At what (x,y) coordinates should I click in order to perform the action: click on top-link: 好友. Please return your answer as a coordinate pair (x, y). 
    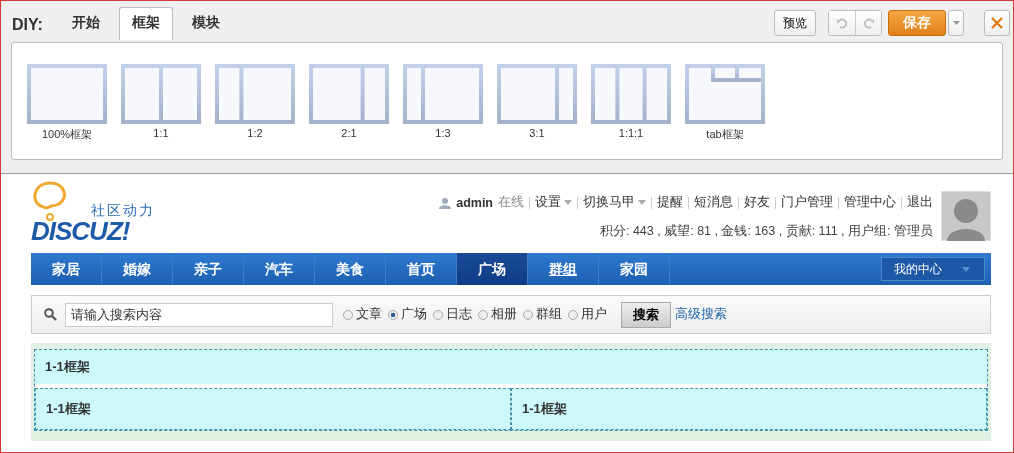
    Looking at the image, I should click on (757, 202).